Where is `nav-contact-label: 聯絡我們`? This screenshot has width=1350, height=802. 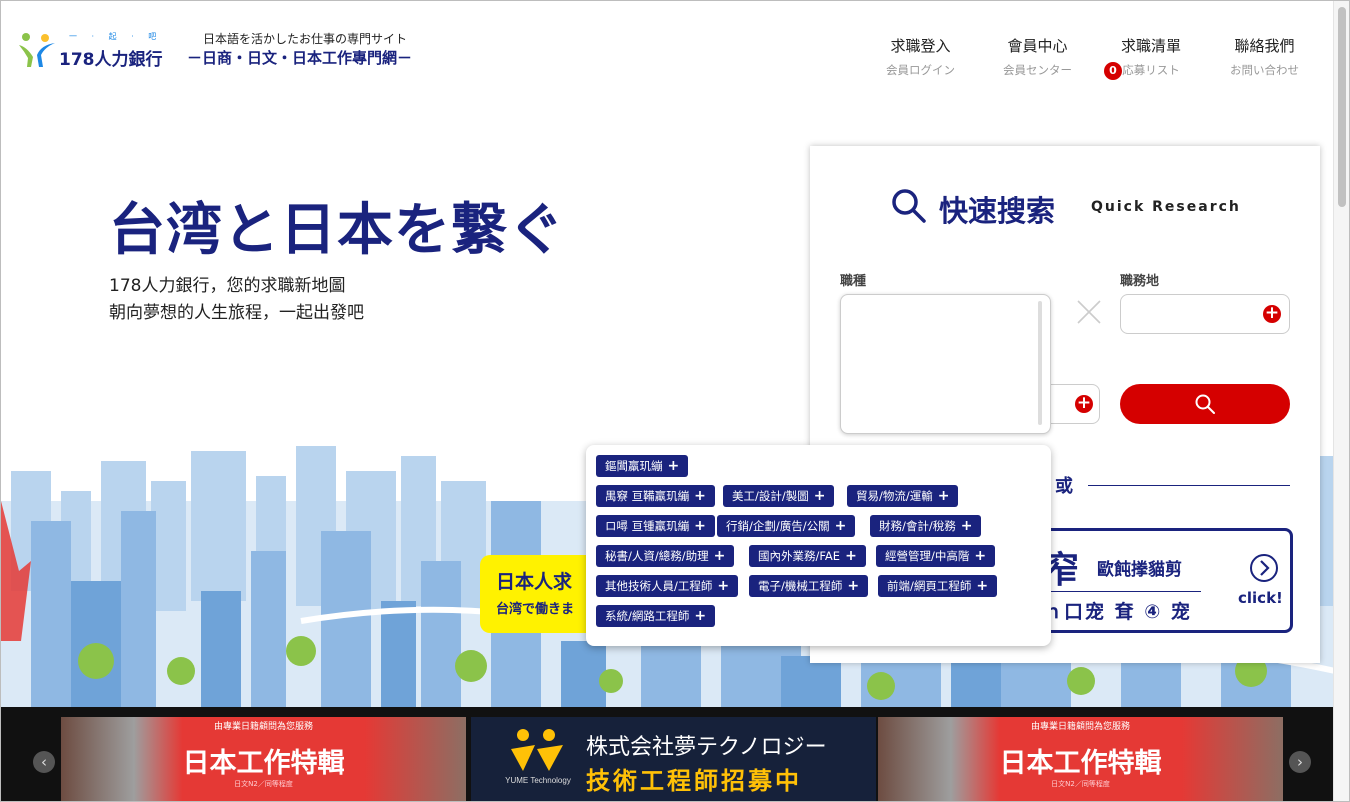
nav-contact-label: 聯絡我們 is located at coordinates (1264, 46).